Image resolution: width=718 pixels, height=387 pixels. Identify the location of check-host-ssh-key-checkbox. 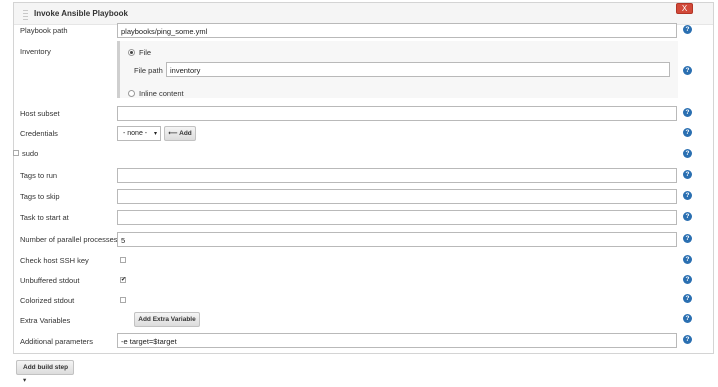
(123, 260).